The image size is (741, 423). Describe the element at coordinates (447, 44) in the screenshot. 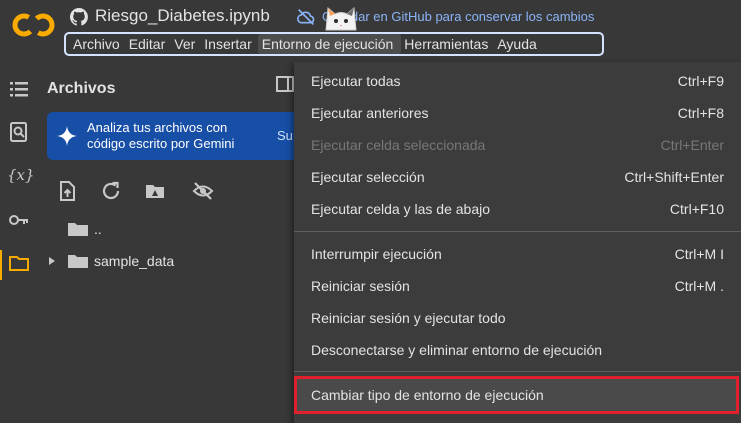

I see `menu-herramientas: Herramientas` at that location.